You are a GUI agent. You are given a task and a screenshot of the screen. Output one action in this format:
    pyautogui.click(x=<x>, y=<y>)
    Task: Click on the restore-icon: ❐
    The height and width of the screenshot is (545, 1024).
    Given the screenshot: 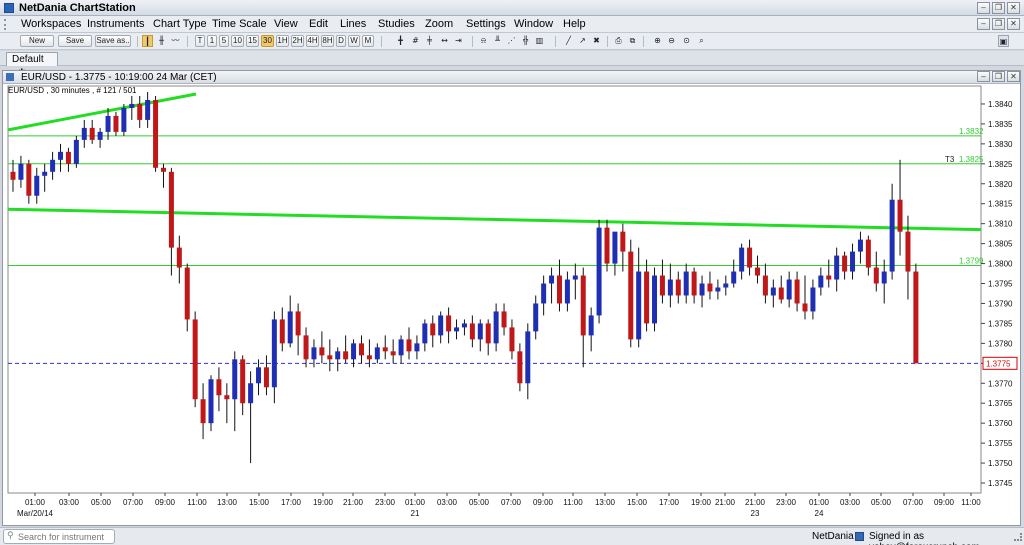 What is the action you would take?
    pyautogui.click(x=998, y=8)
    